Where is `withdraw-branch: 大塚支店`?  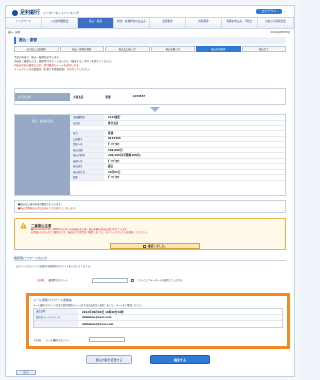
withdraw-branch: 大塚支店 is located at coordinates (78, 97).